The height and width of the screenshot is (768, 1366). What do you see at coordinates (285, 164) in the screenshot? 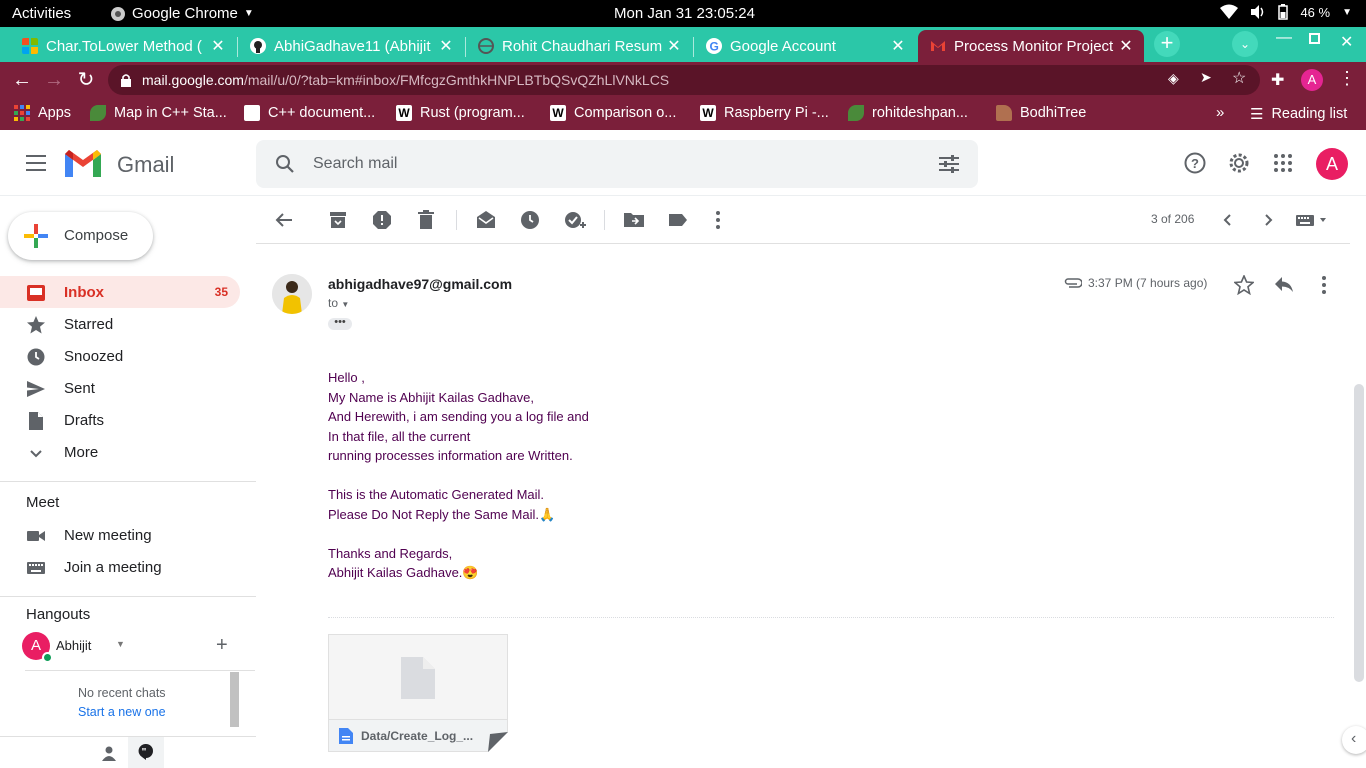
I see `search-icon` at bounding box center [285, 164].